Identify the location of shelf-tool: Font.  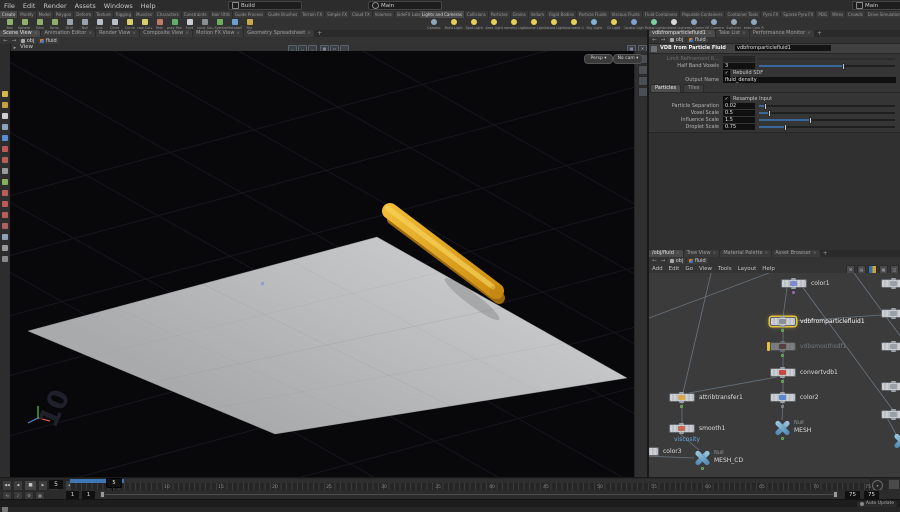
(189, 24).